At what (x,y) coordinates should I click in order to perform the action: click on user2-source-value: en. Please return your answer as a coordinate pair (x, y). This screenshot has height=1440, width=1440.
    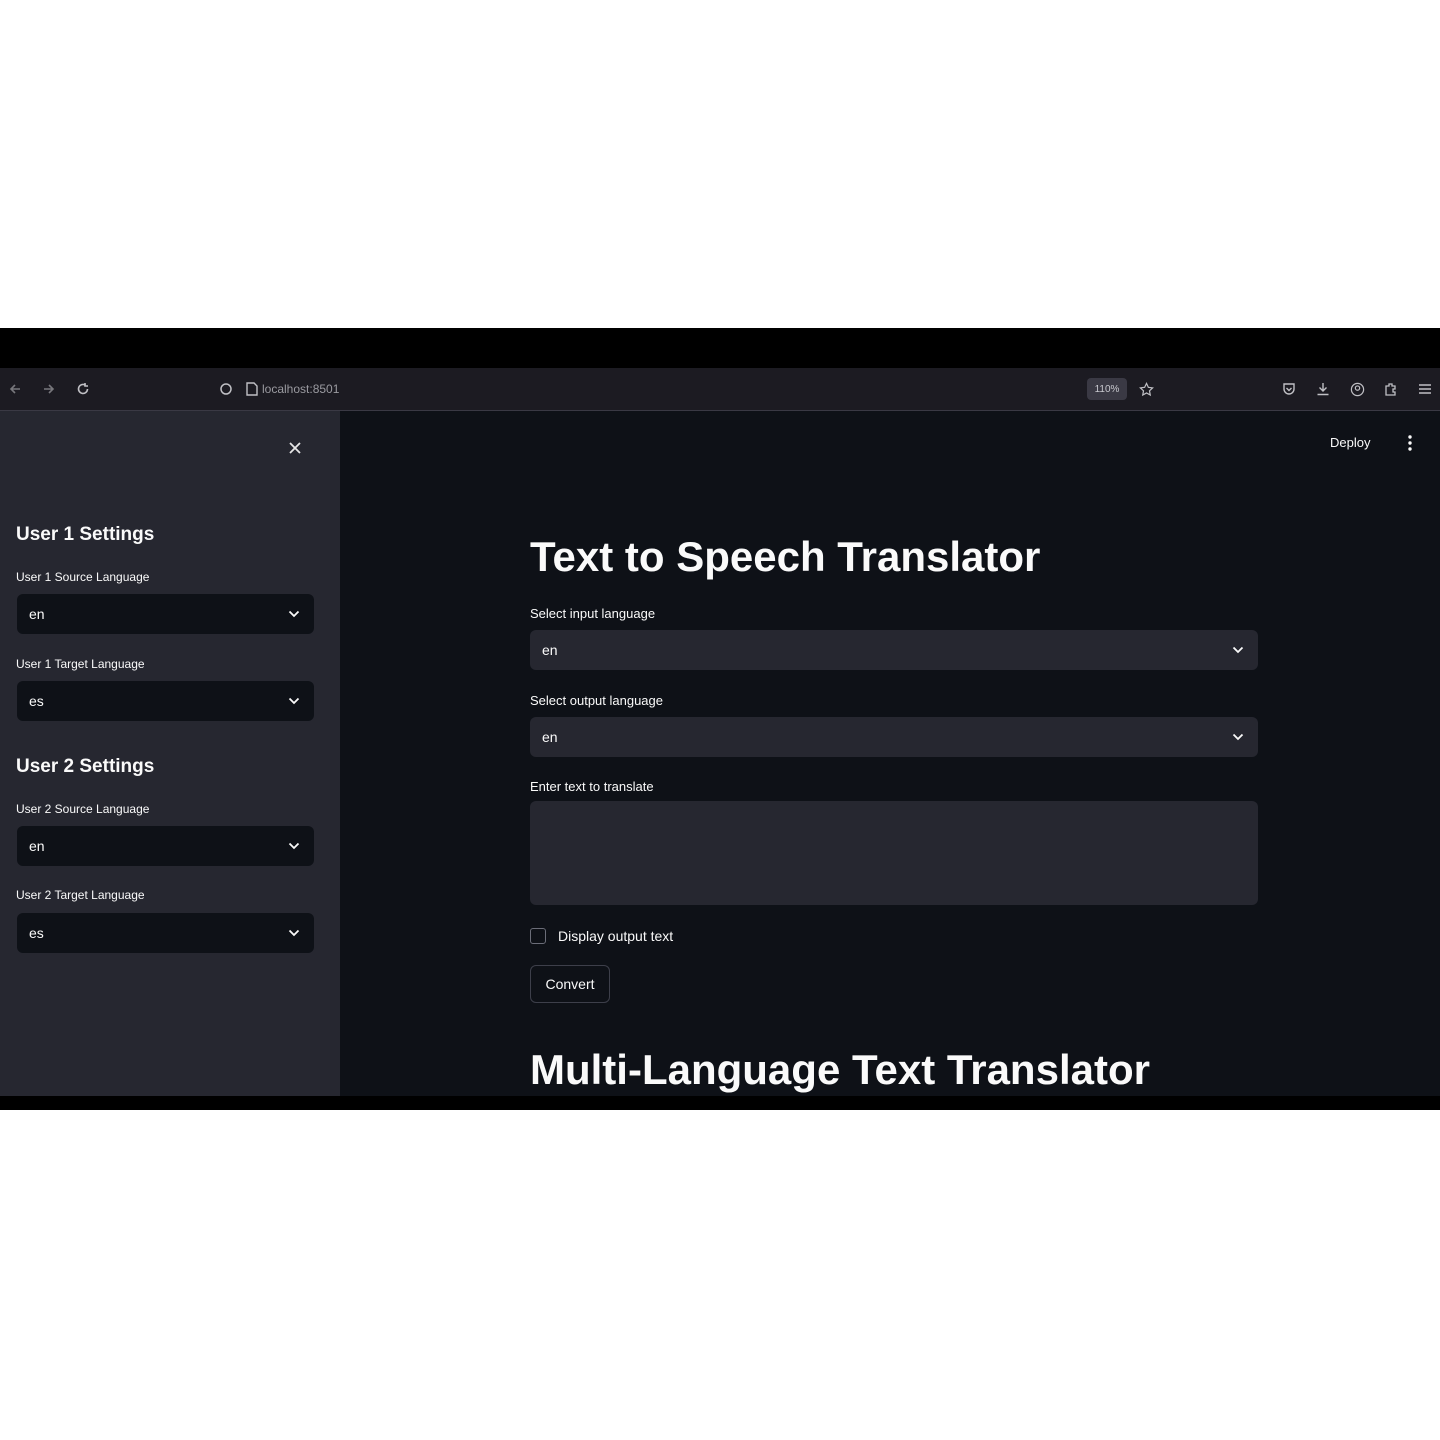
    Looking at the image, I should click on (37, 846).